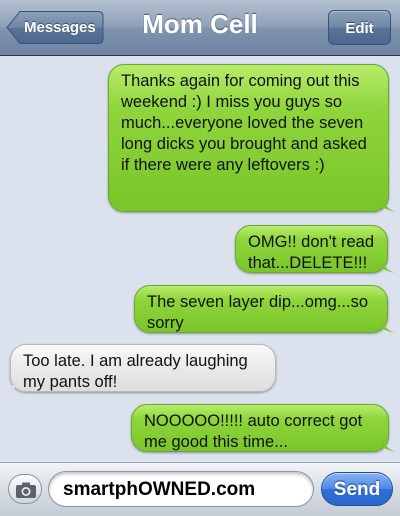 The image size is (400, 516). Describe the element at coordinates (159, 489) in the screenshot. I see `message-input-text: smartphOWNED.com` at that location.